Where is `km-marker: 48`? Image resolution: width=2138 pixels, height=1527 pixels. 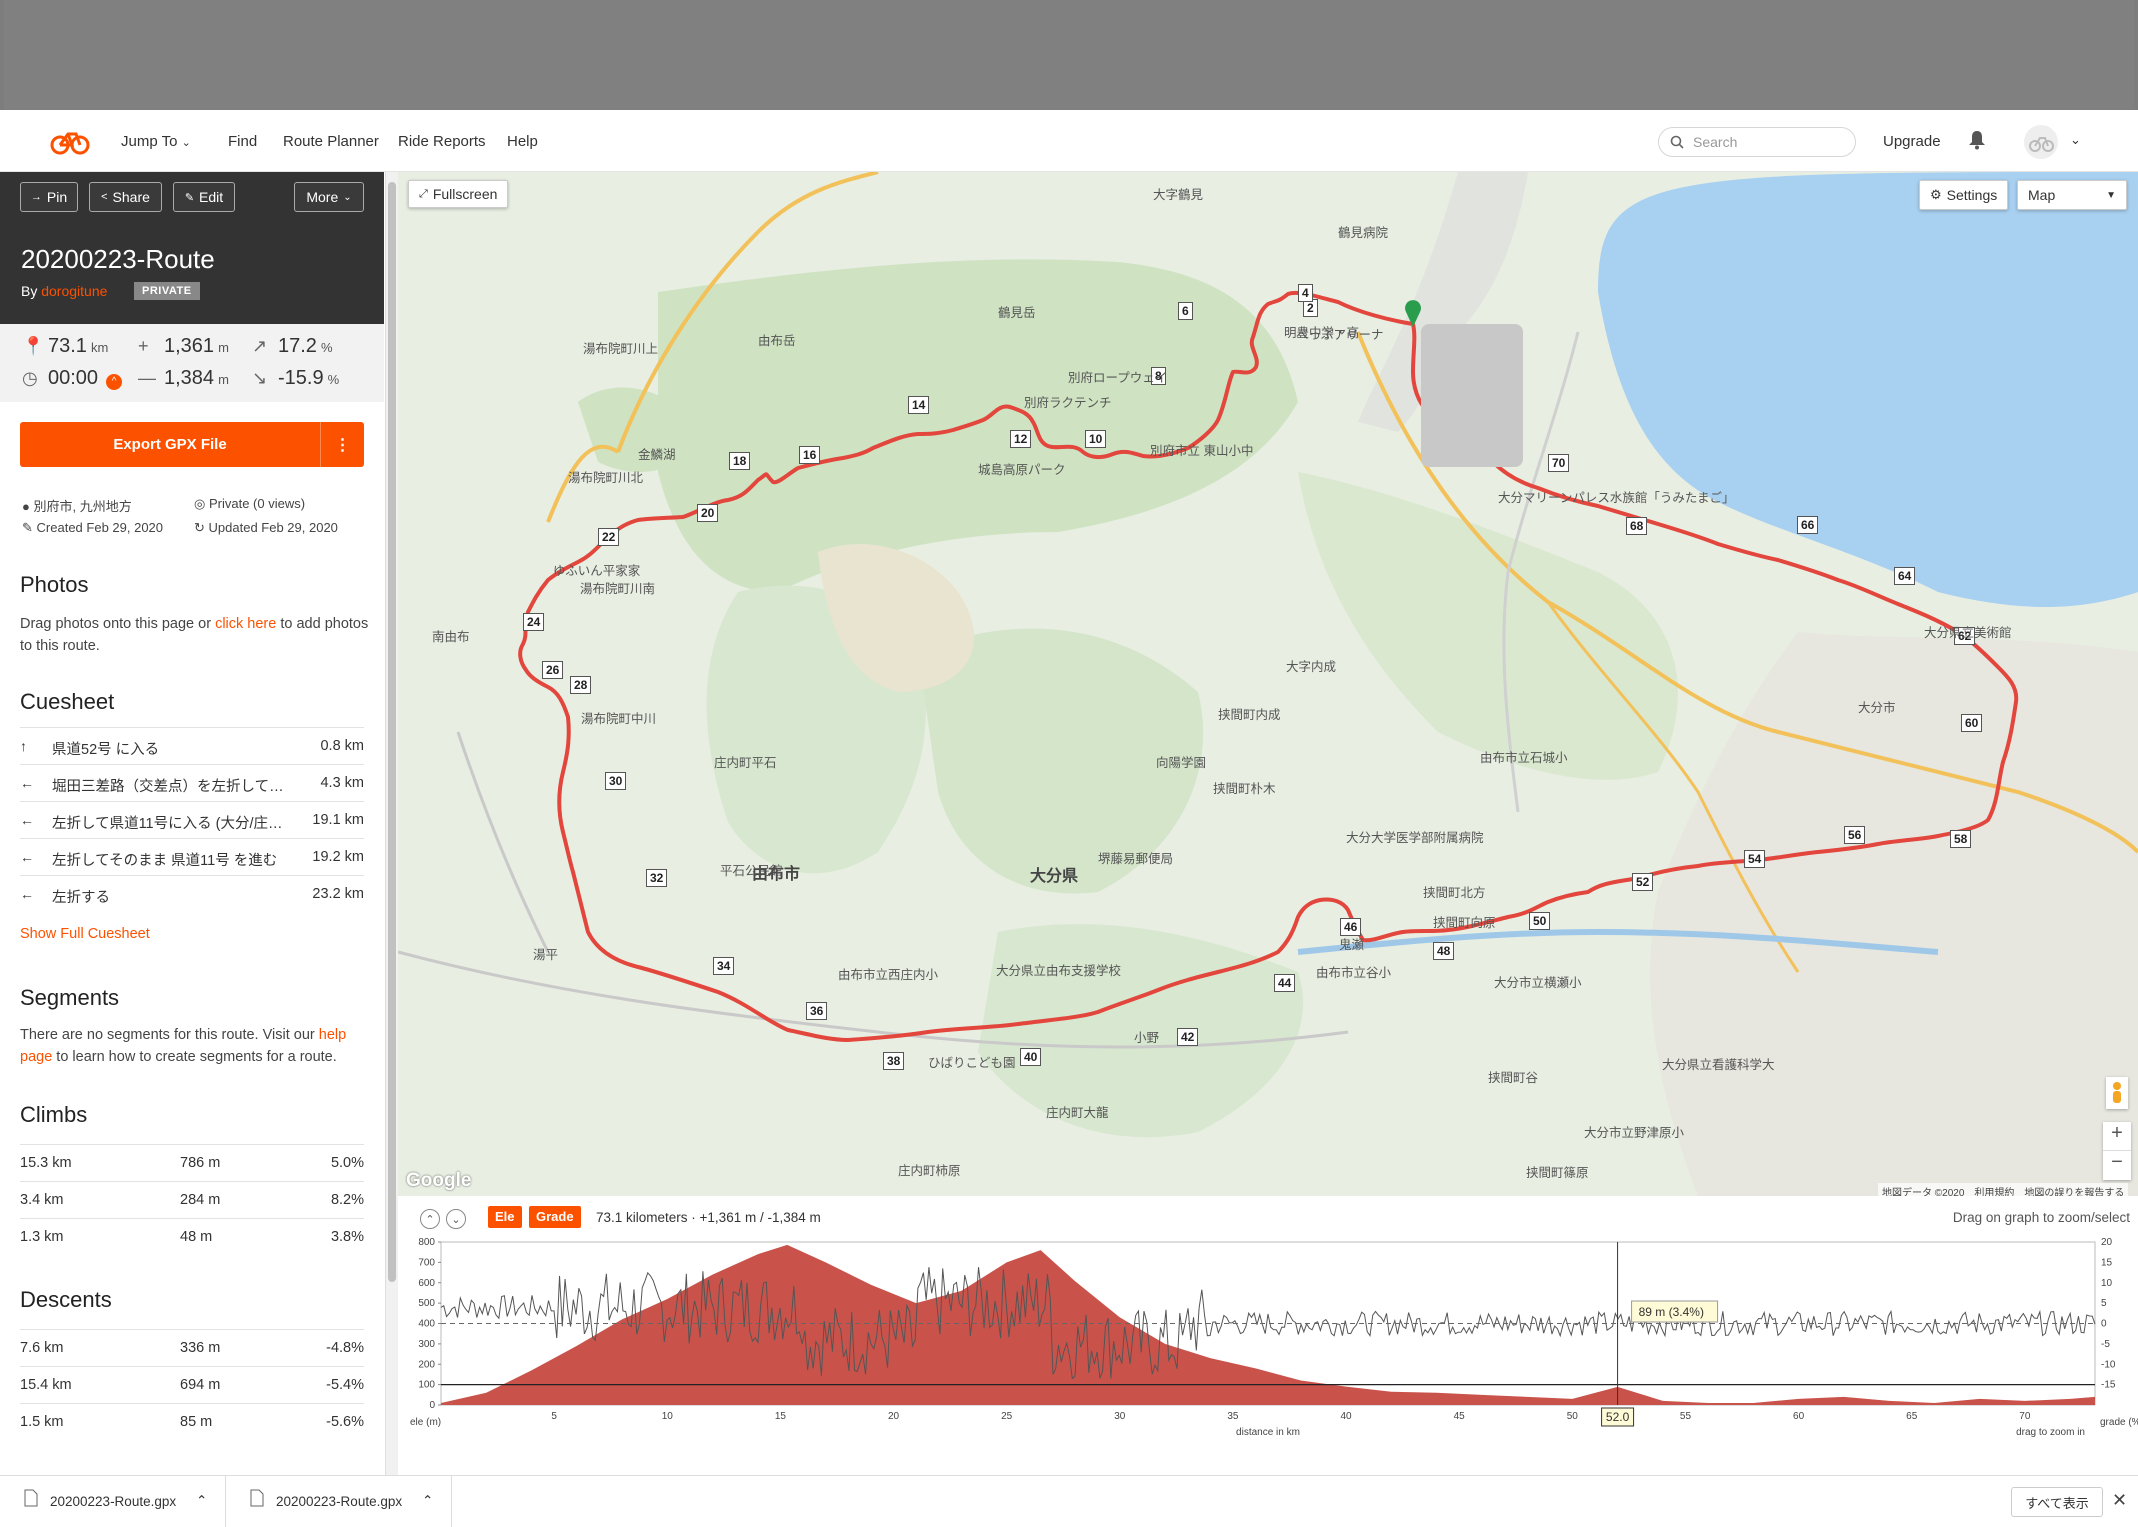 km-marker: 48 is located at coordinates (1444, 951).